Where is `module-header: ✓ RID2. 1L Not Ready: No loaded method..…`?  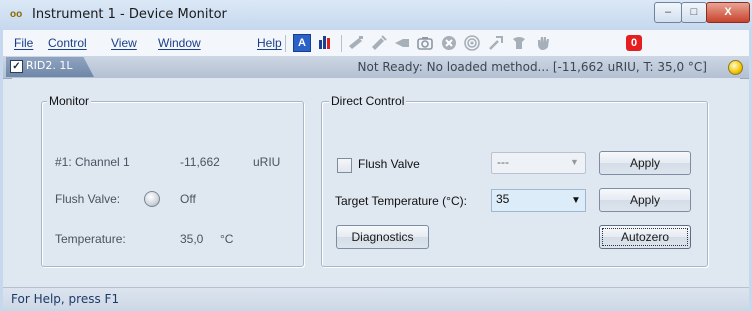 module-header: ✓ RID2. 1L Not Ready: No loaded method..… is located at coordinates (376, 67).